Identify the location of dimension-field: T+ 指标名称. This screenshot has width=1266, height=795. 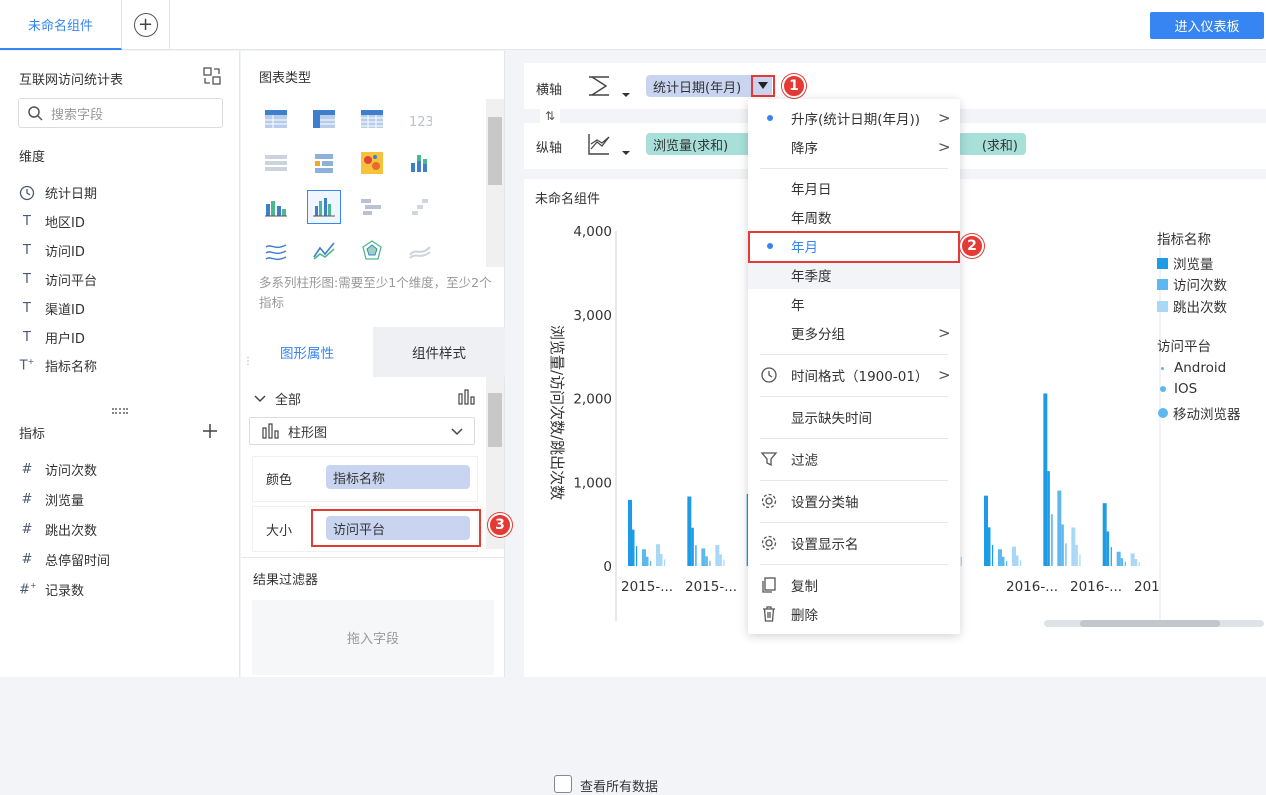
(58, 365).